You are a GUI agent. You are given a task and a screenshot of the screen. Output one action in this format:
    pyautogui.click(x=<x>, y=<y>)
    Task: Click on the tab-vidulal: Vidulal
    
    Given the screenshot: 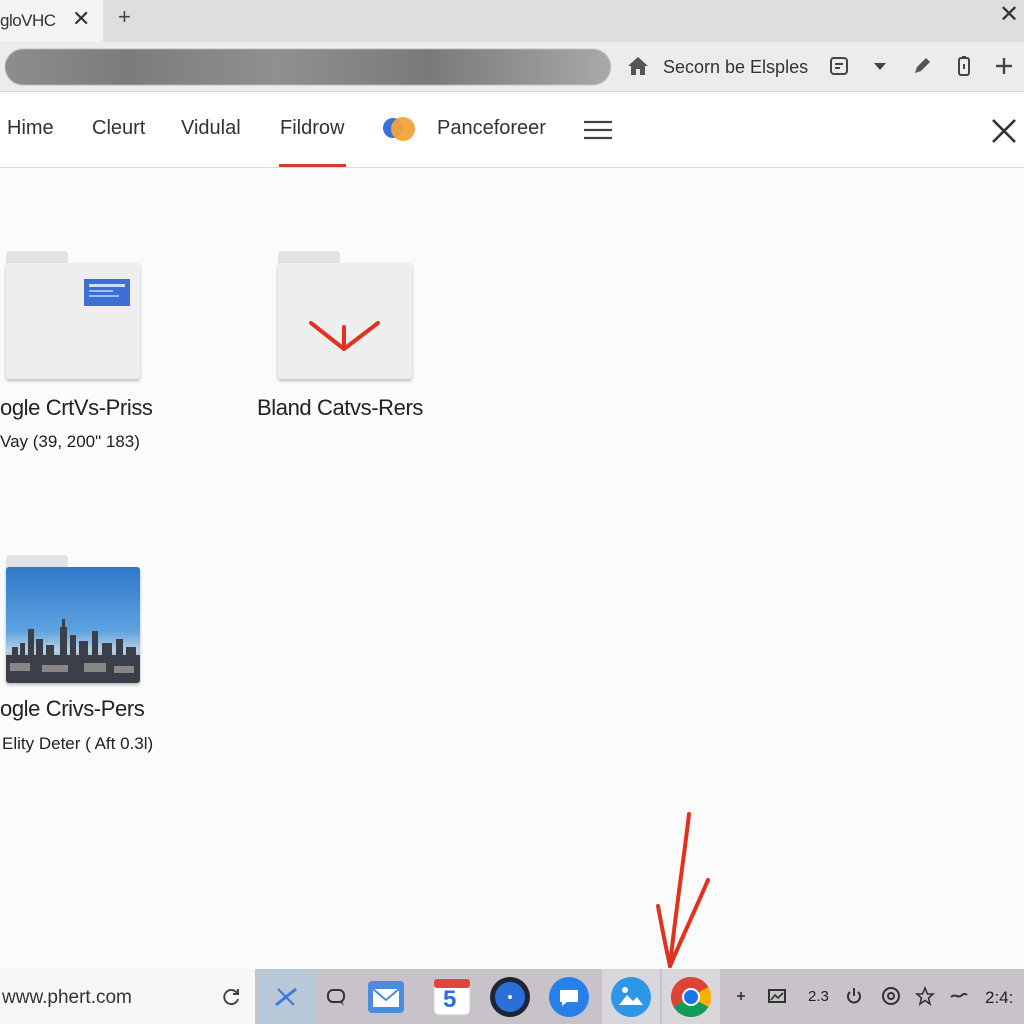 What is the action you would take?
    pyautogui.click(x=211, y=128)
    